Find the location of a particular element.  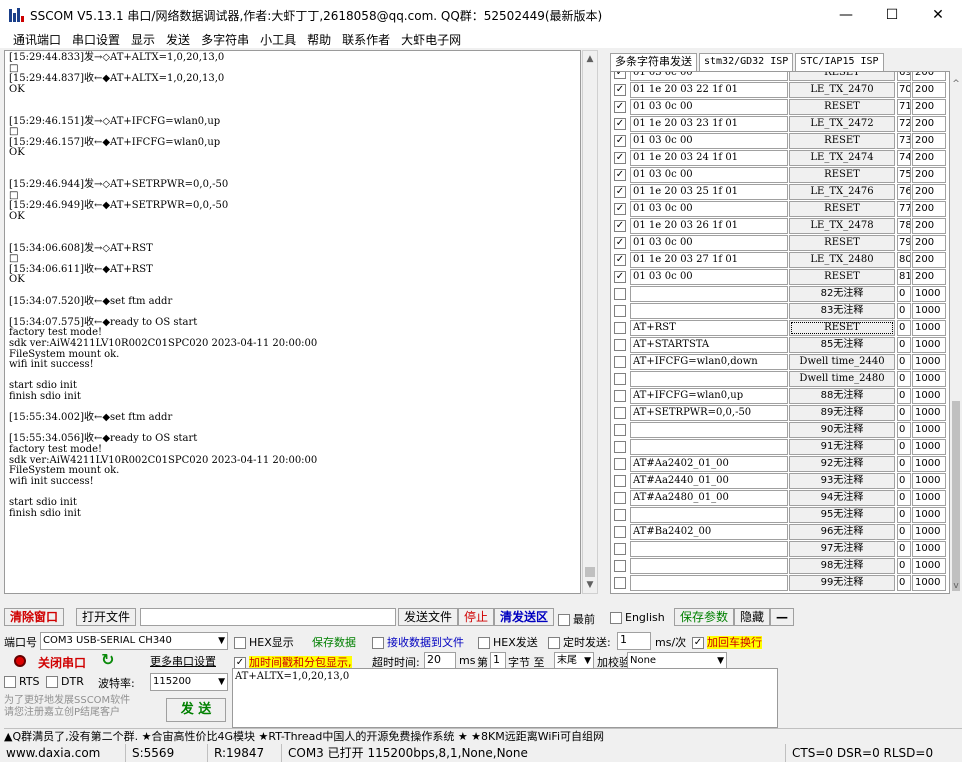

recv-to-file-check-icon is located at coordinates (378, 643).